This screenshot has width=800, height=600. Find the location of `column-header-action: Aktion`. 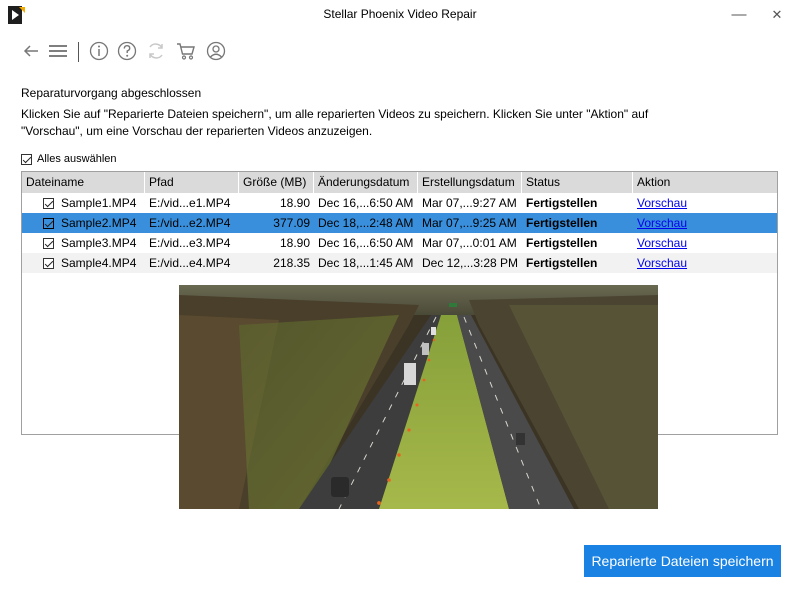

column-header-action: Aktion is located at coordinates (705, 182).